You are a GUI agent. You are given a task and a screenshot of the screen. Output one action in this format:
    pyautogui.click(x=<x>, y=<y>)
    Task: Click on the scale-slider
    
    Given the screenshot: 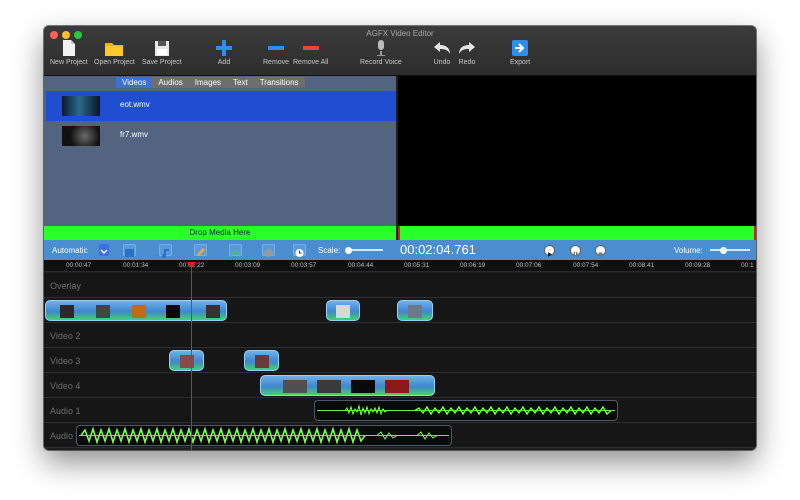 What is the action you would take?
    pyautogui.click(x=365, y=250)
    